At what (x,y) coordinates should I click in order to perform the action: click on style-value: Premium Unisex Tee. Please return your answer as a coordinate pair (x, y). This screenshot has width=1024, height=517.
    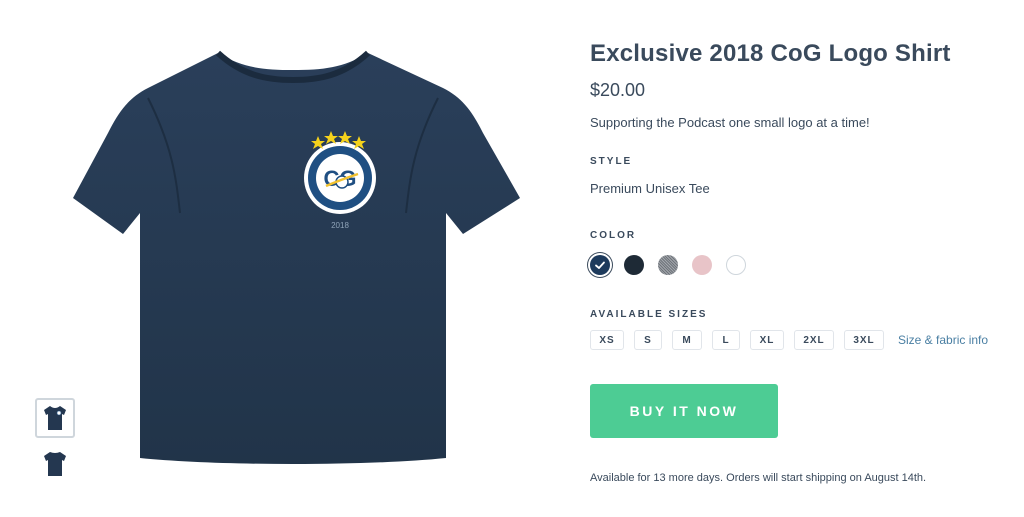
    Looking at the image, I should click on (650, 188).